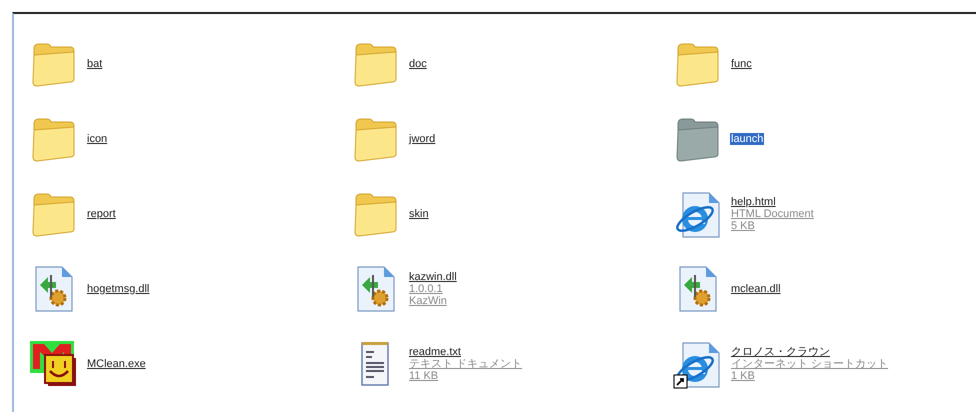  What do you see at coordinates (118, 288) in the screenshot?
I see `file-name: hogetmsg.dll` at bounding box center [118, 288].